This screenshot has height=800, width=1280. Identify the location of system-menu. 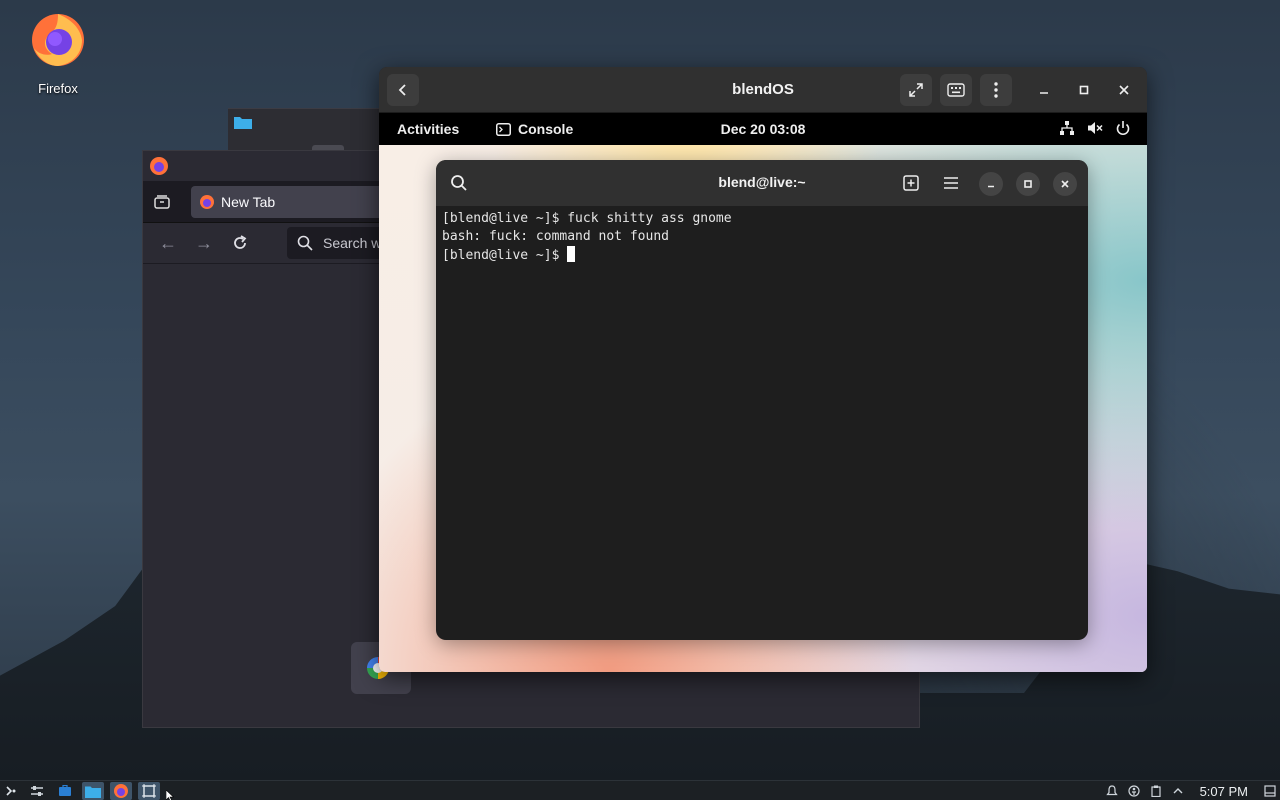
(1095, 128).